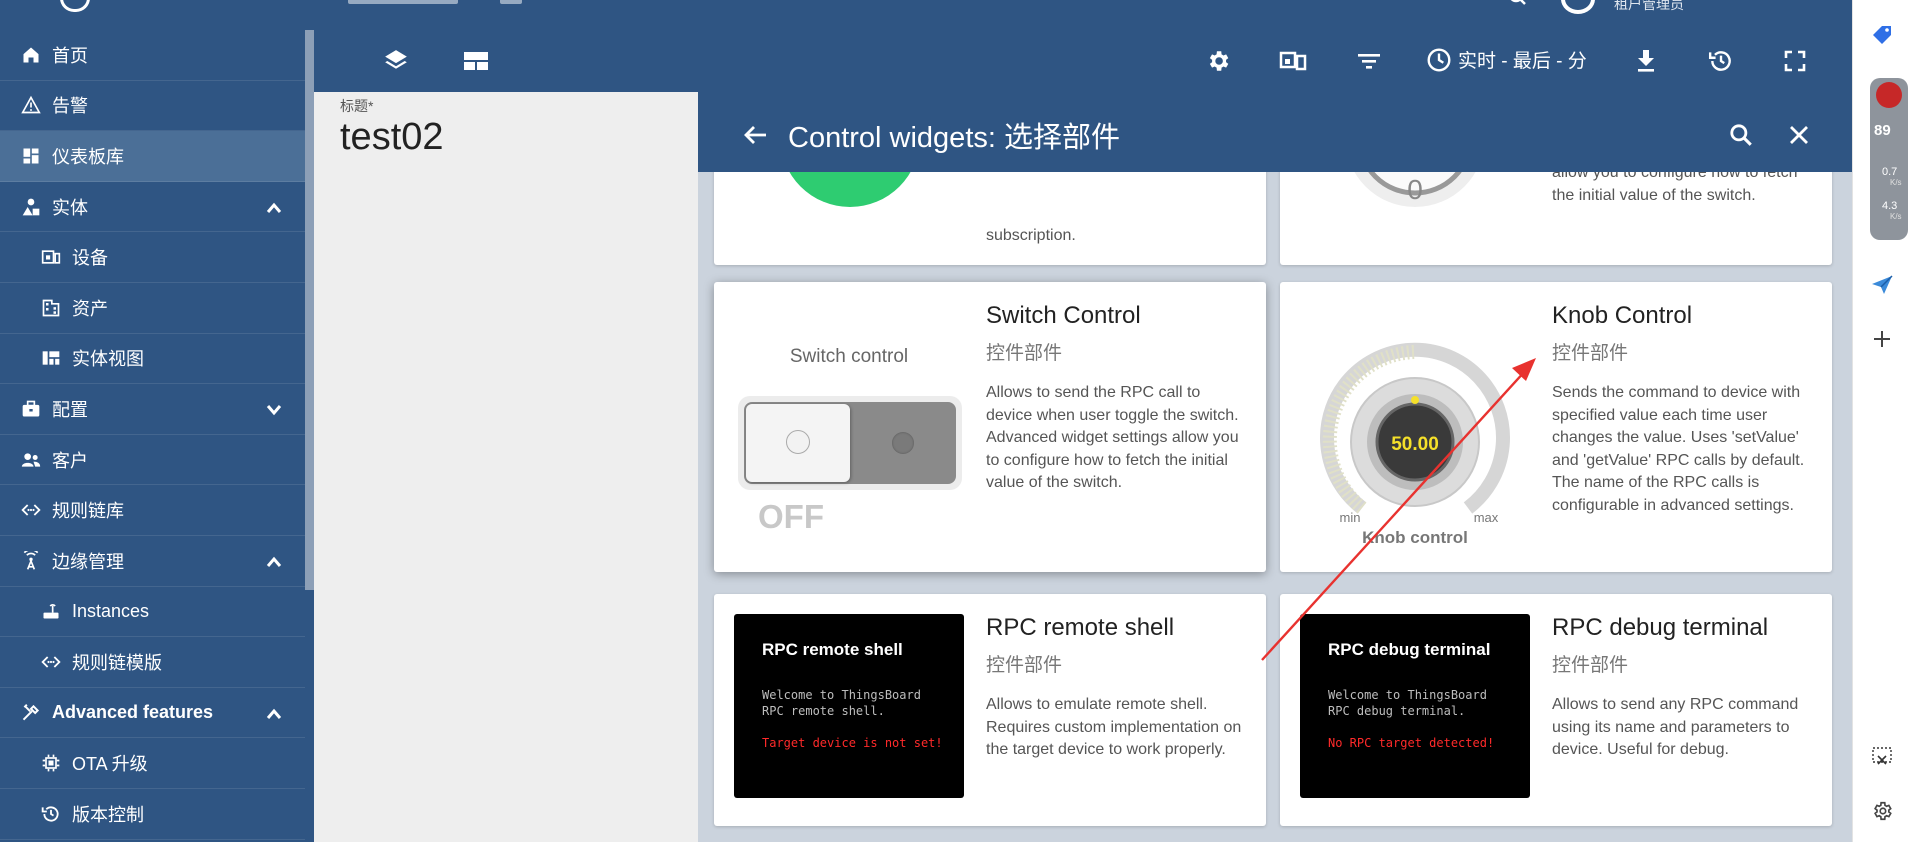 Image resolution: width=1911 pixels, height=842 pixels. Describe the element at coordinates (1411, 743) in the screenshot. I see `terminal-error: No RPC target detected!` at that location.